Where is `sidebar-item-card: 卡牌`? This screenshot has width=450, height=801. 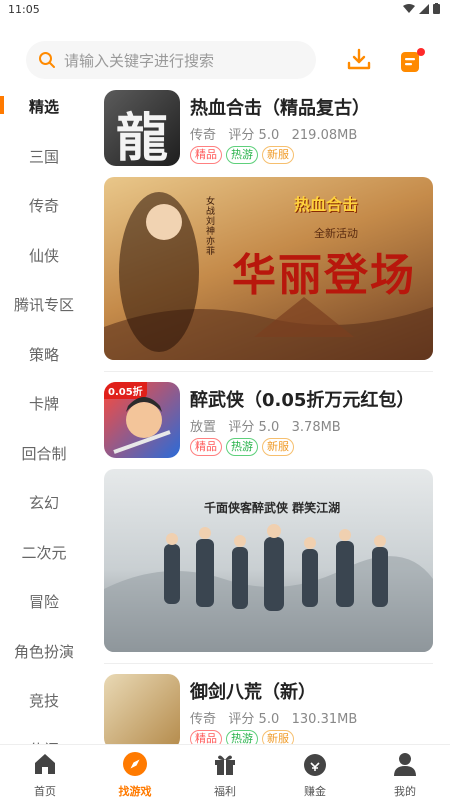
sidebar-item-card: 卡牌 is located at coordinates (44, 403).